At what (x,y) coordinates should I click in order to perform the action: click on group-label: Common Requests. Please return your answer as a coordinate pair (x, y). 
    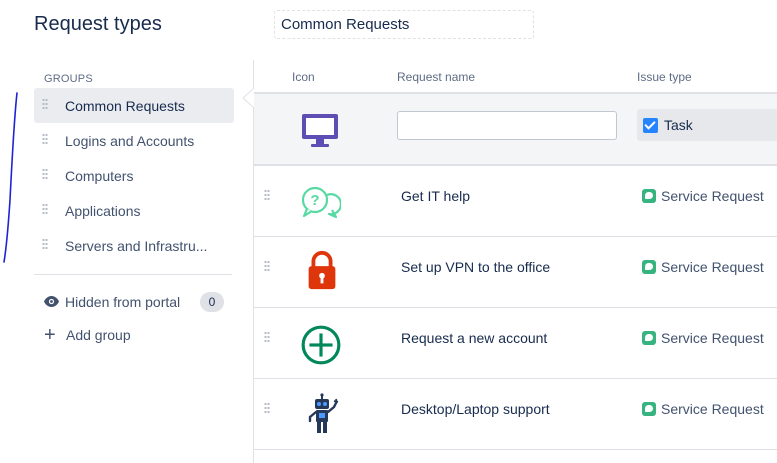
    Looking at the image, I should click on (125, 105).